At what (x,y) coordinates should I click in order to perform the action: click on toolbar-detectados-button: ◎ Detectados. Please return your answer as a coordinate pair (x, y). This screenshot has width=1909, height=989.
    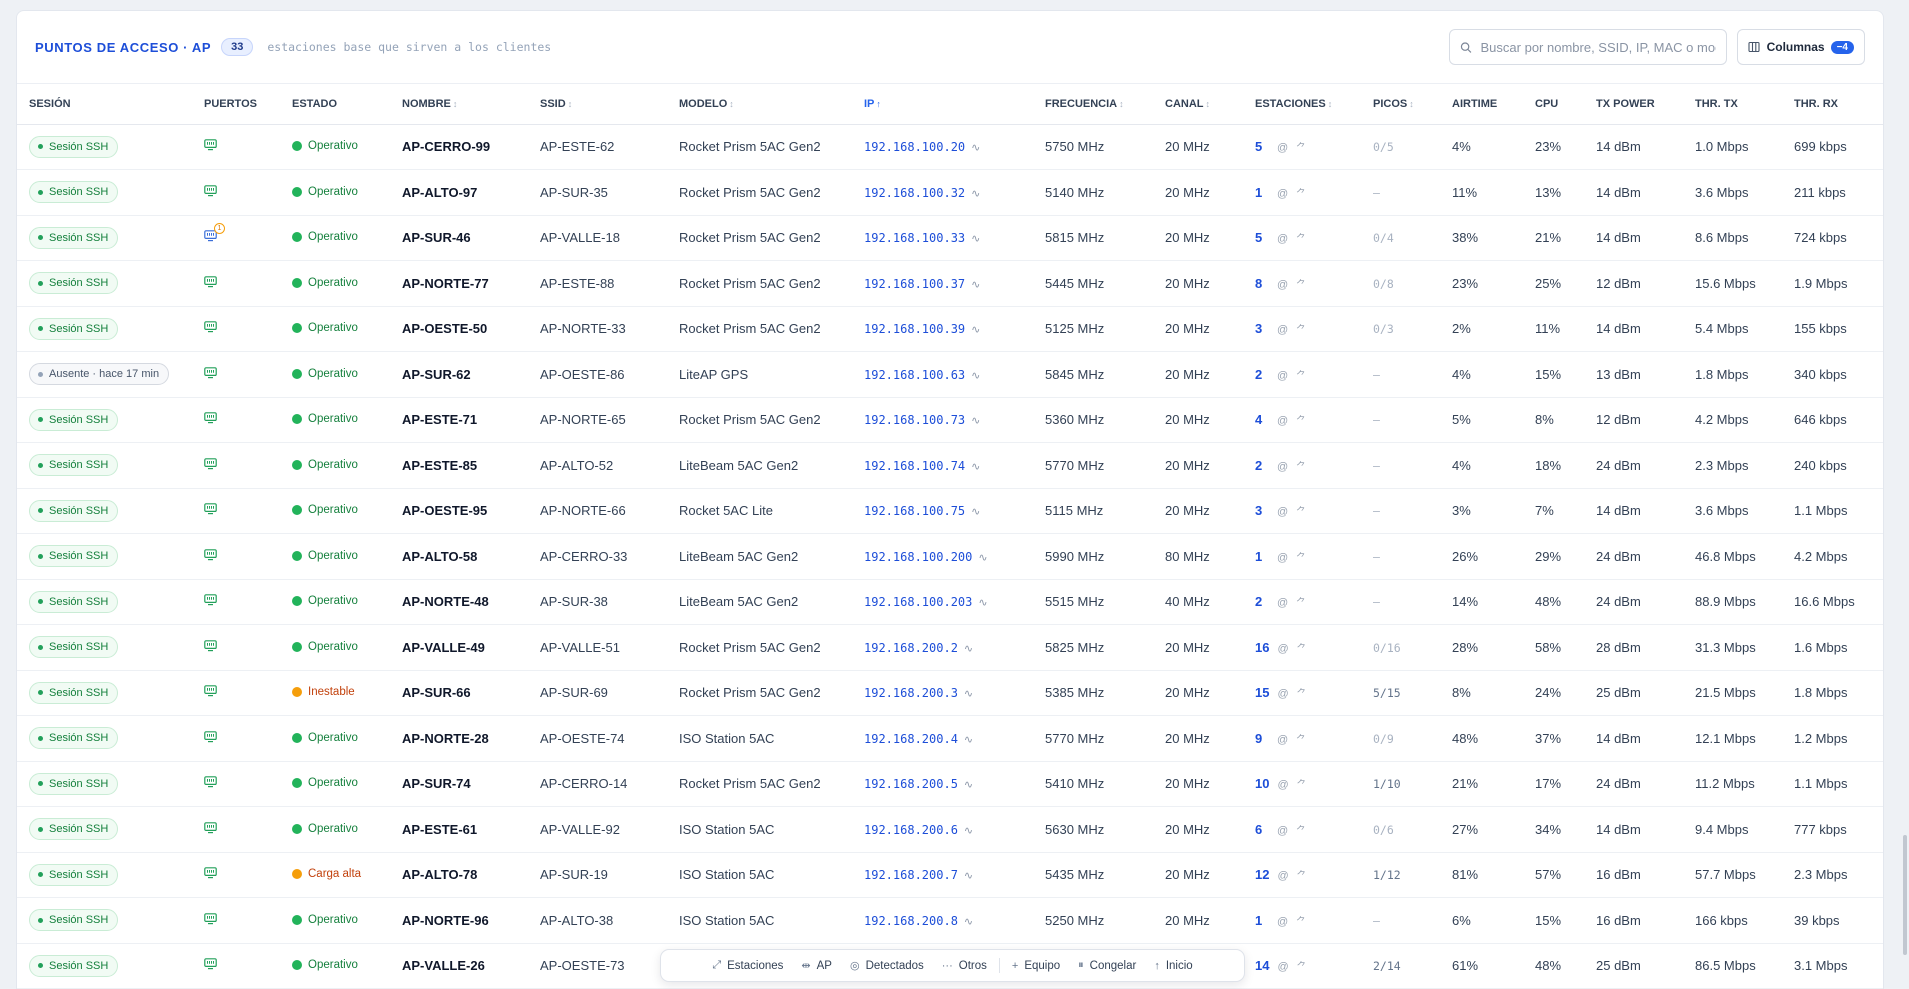
    Looking at the image, I should click on (887, 966).